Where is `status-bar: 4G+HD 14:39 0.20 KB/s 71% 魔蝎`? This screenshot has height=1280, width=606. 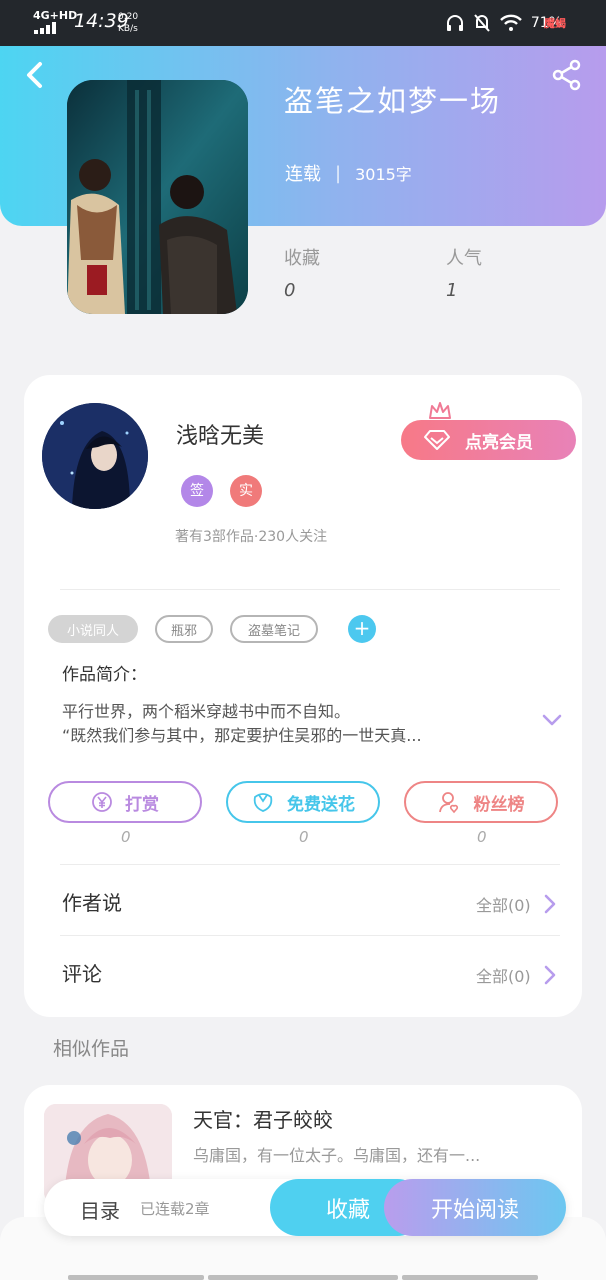
status-bar: 4G+HD 14:39 0.20 KB/s 71% 魔蝎 is located at coordinates (303, 23).